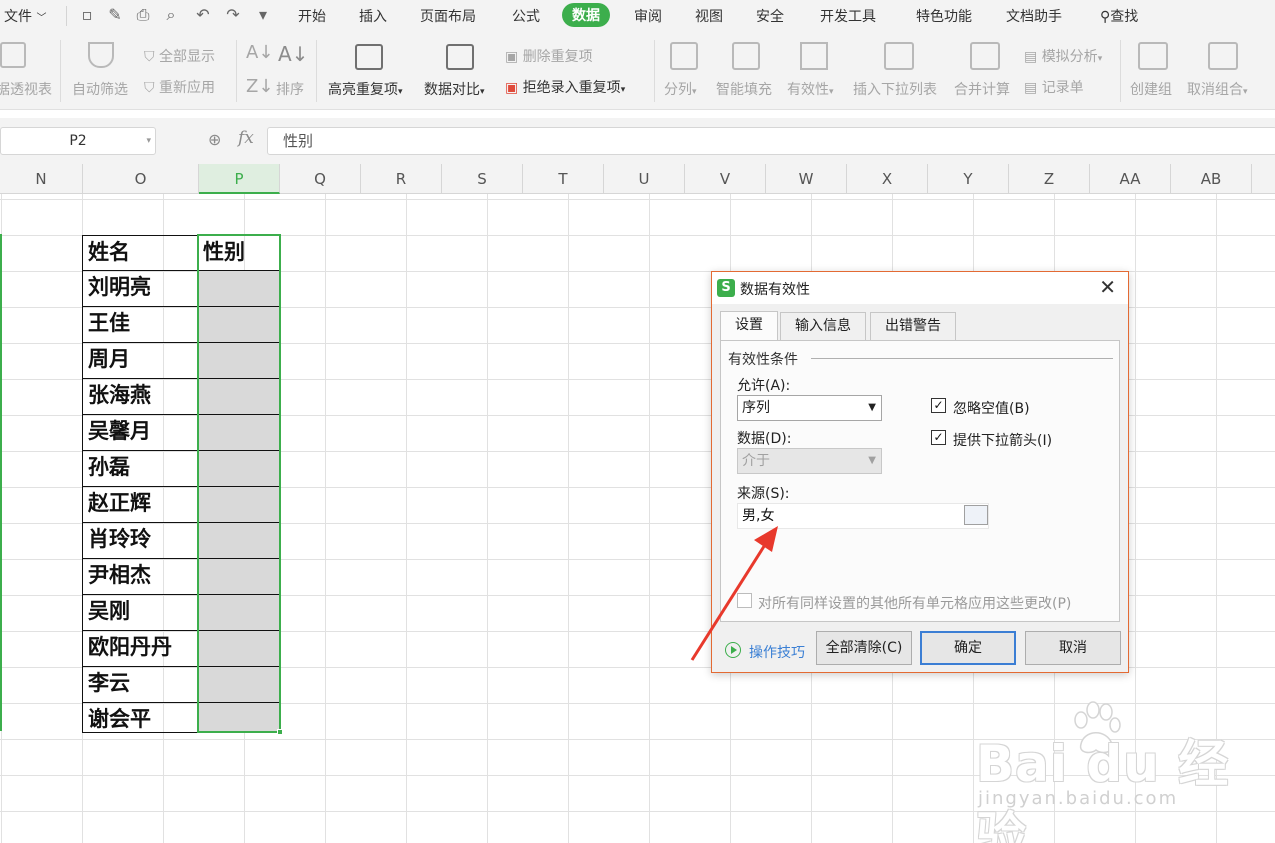 Image resolution: width=1275 pixels, height=843 pixels. I want to click on print-icon: ⎙, so click(143, 15).